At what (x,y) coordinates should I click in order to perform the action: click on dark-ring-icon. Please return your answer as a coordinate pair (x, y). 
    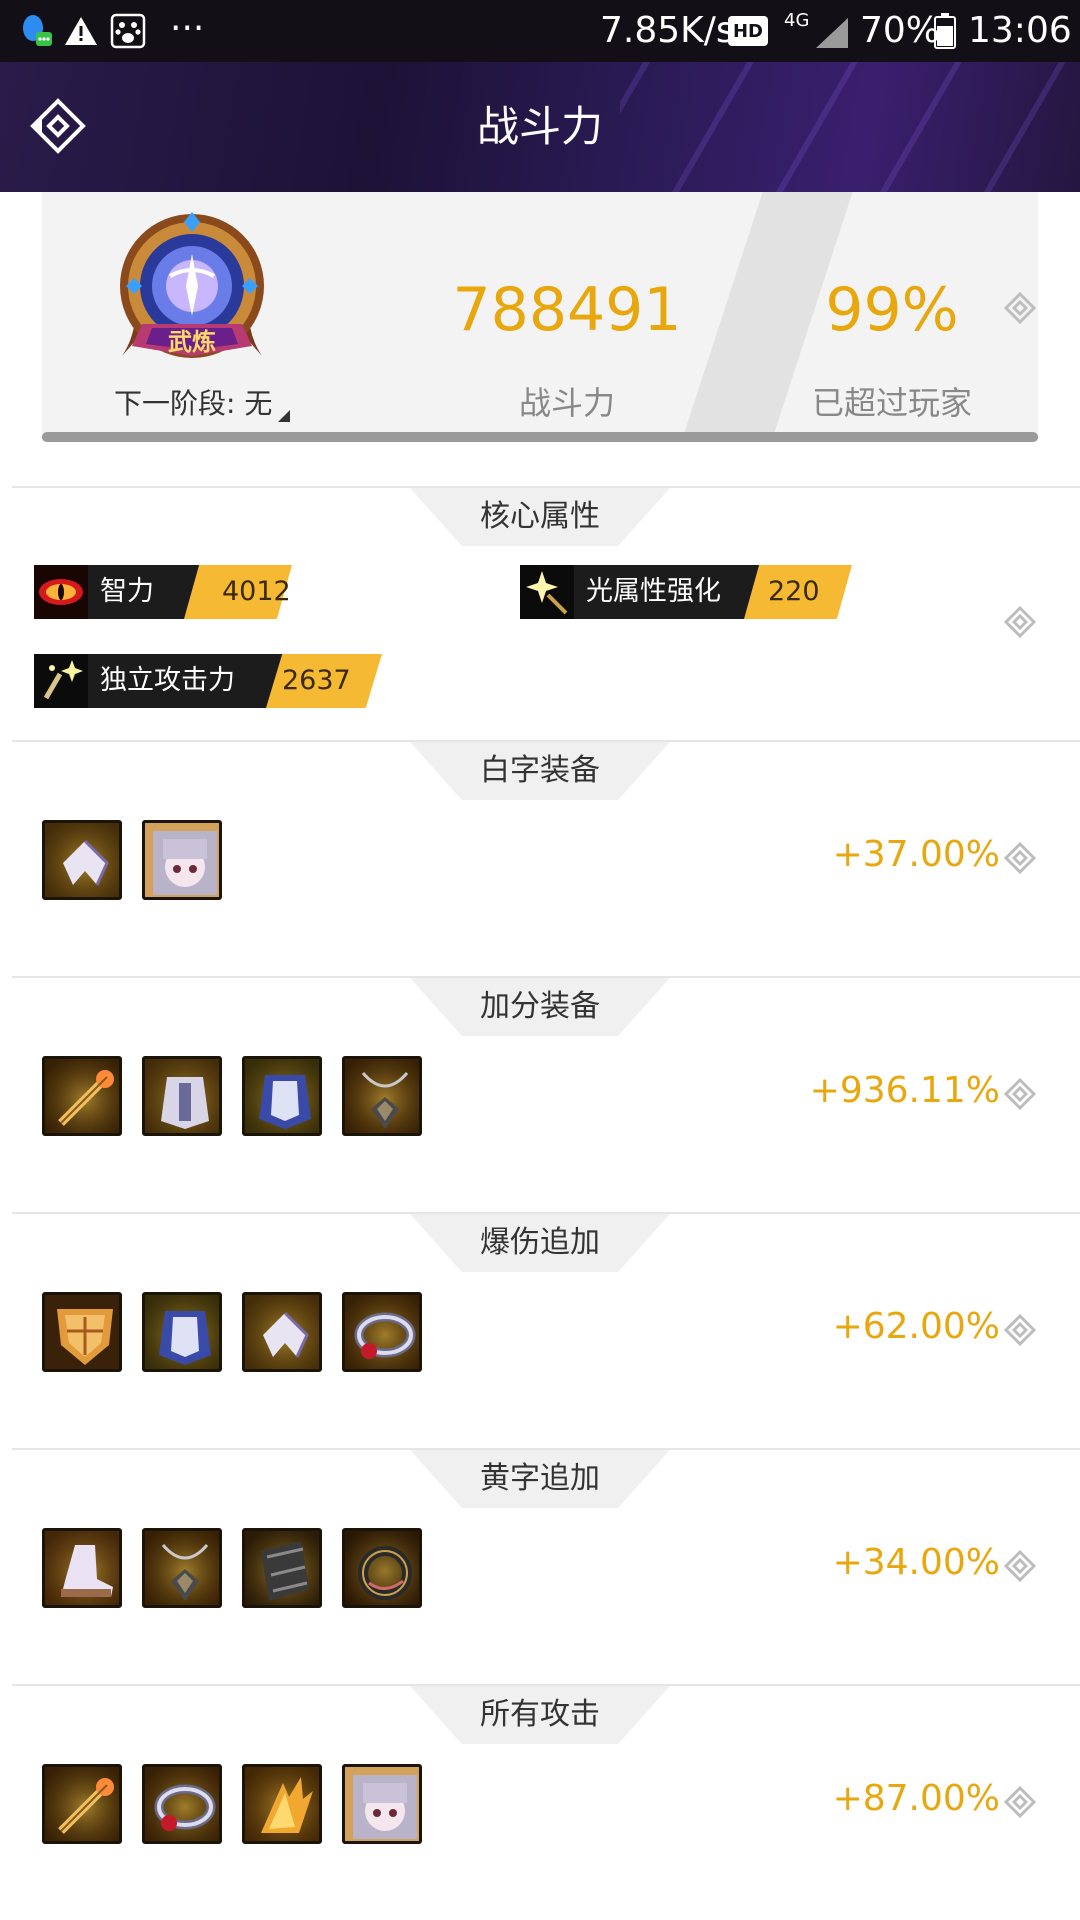
    Looking at the image, I should click on (382, 1568).